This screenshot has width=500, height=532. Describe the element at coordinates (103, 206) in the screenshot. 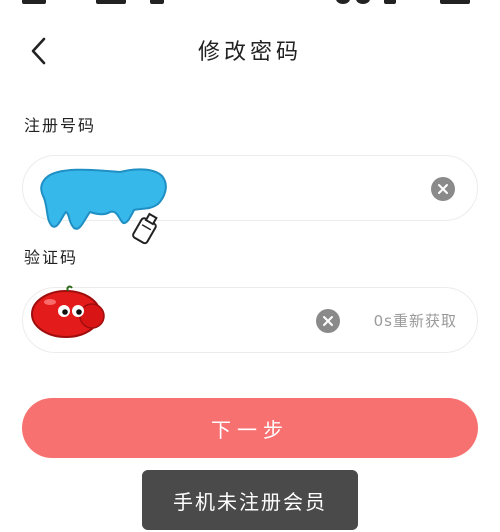

I see `cow-sticker-icon` at that location.